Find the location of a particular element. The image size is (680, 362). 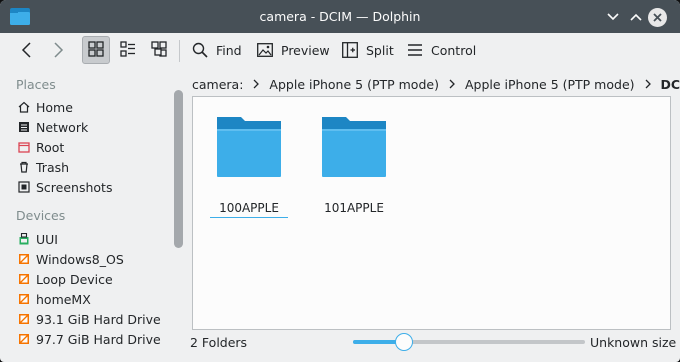

breadcrumb-item-camera: camera: is located at coordinates (217, 84).